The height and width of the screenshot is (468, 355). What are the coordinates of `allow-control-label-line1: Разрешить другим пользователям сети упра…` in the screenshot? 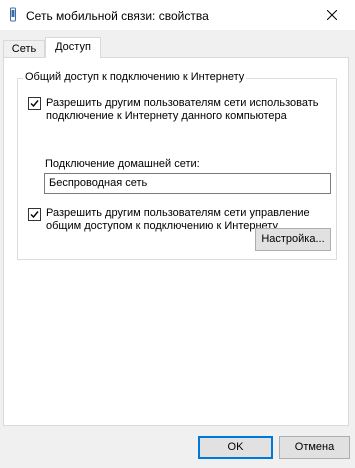 It's located at (178, 213).